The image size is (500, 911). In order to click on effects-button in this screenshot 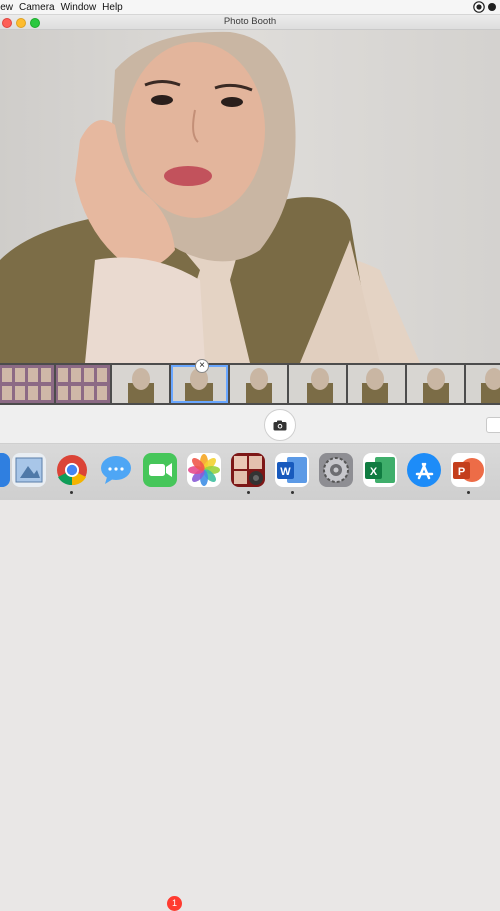, I will do `click(493, 425)`.